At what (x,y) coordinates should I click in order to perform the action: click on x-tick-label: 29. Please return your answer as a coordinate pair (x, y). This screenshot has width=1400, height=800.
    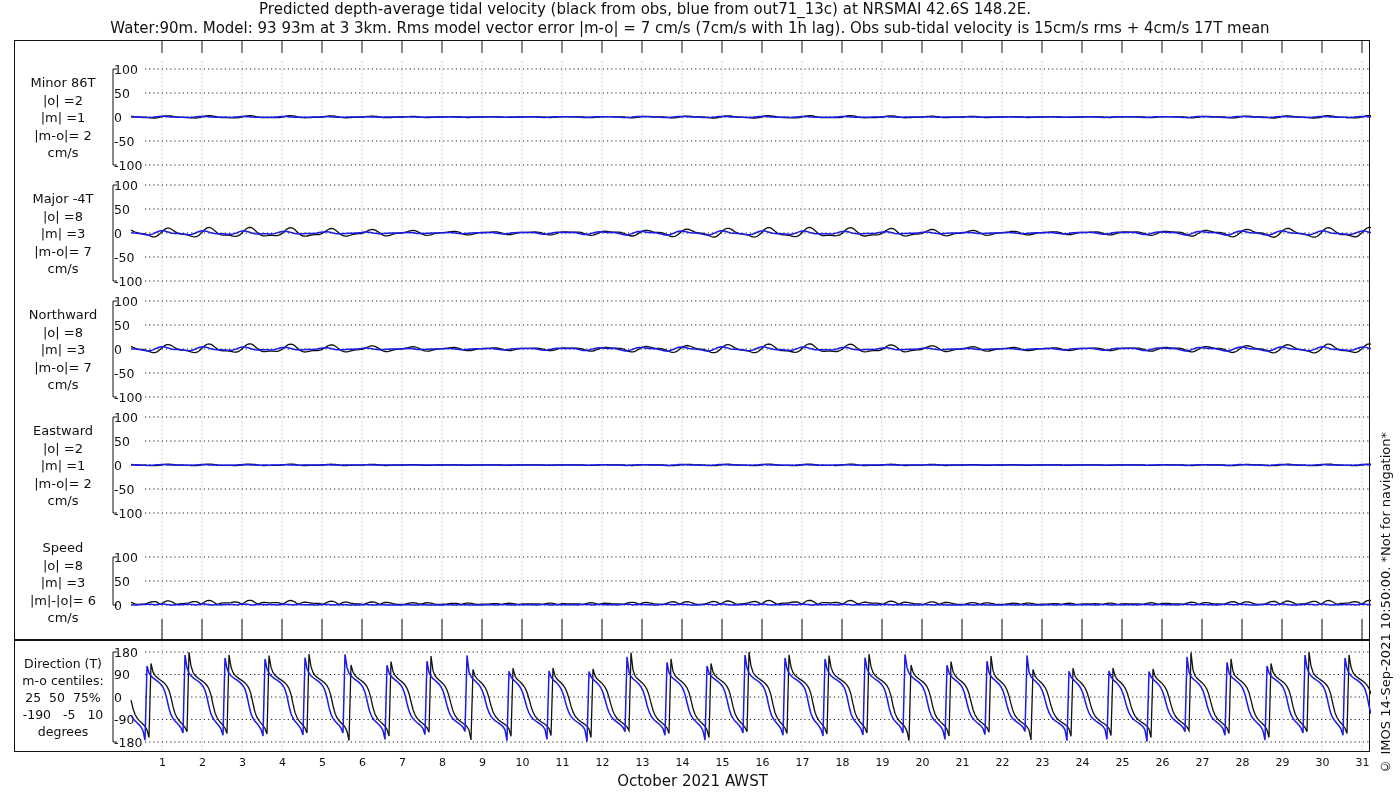
    Looking at the image, I should click on (1282, 762).